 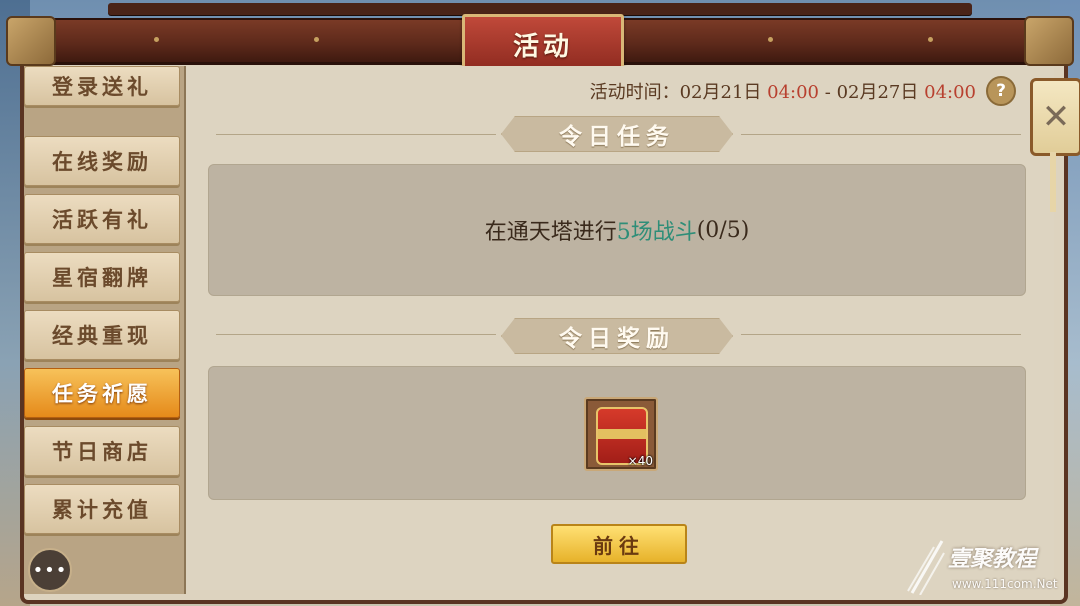 I want to click on close-button: ✕, so click(x=1055, y=117).